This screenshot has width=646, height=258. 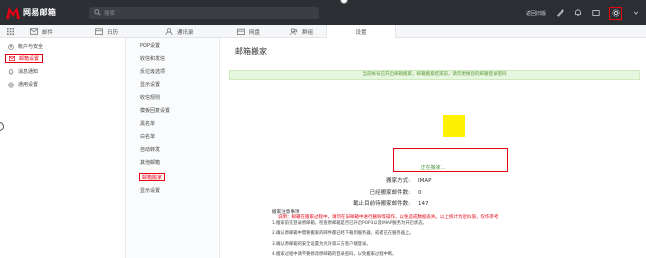 I want to click on brand-logo: 网易邮箱, so click(x=31, y=12).